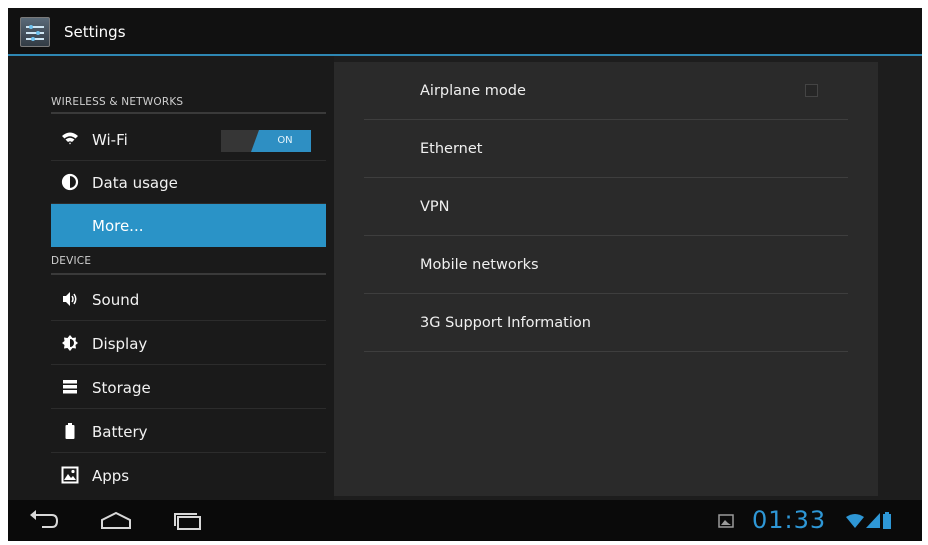 The image size is (928, 545). I want to click on settings-app-icon, so click(35, 32).